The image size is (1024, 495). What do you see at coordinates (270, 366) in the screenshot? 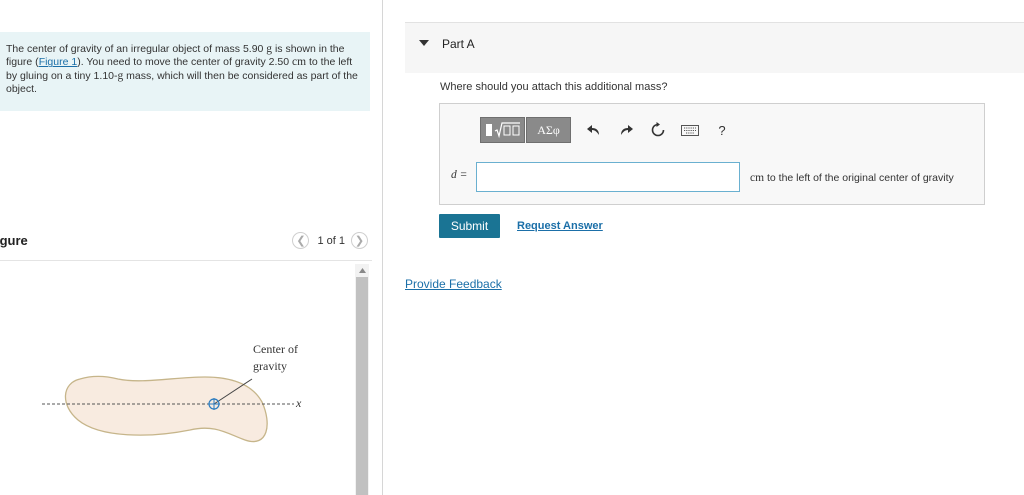
I see `cog-label-line2: gravity` at bounding box center [270, 366].